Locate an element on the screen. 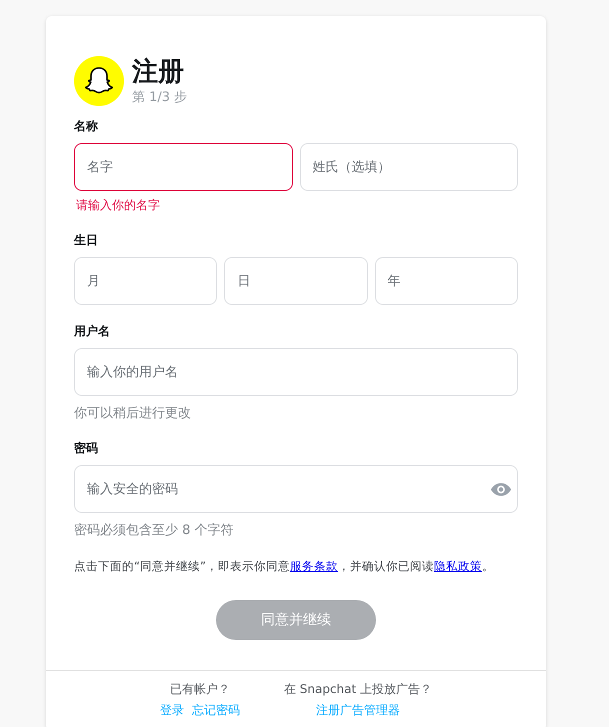 The width and height of the screenshot is (609, 727). field-label: 名称 is located at coordinates (86, 126).